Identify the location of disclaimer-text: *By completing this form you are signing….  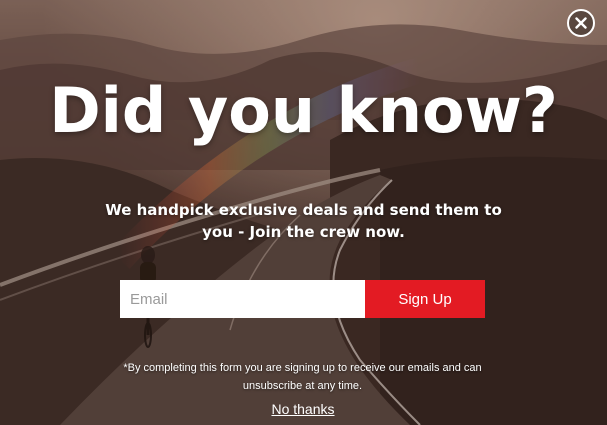
(302, 377).